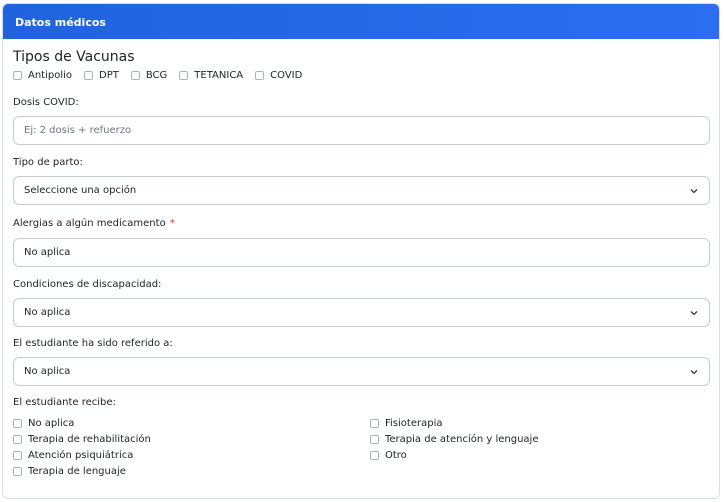 The image size is (724, 502). I want to click on receives-terapia-rehabilitacion: Terapia de rehabilitación, so click(82, 439).